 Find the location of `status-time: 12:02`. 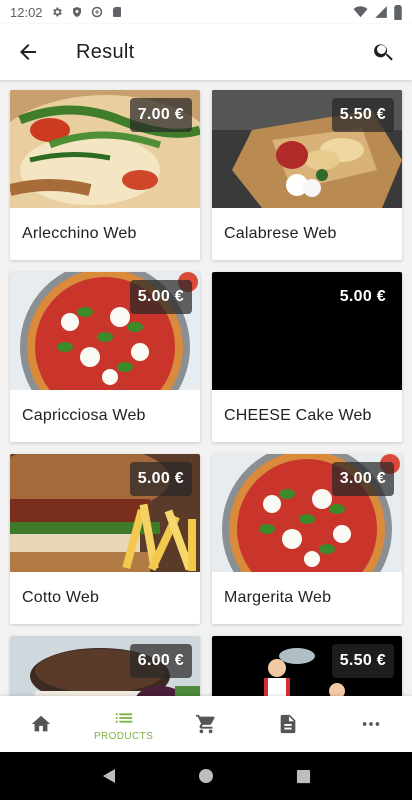

status-time: 12:02 is located at coordinates (26, 12).